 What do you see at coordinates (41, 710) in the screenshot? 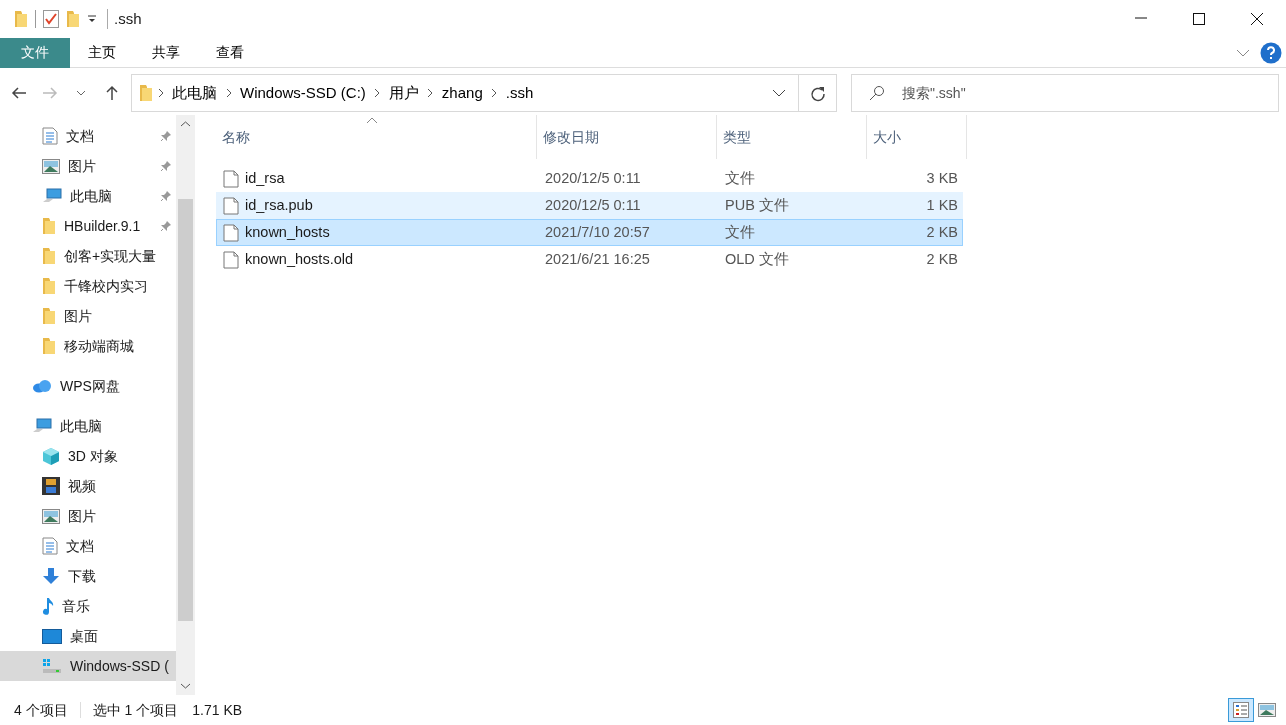
I see `item-count: 4 个项目` at bounding box center [41, 710].